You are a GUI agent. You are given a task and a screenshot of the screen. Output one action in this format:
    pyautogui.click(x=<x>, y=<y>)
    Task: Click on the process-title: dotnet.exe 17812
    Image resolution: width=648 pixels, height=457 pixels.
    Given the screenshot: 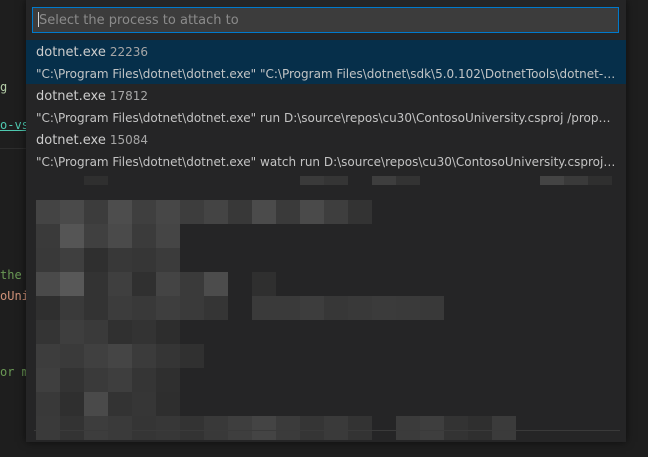 What is the action you would take?
    pyautogui.click(x=326, y=96)
    